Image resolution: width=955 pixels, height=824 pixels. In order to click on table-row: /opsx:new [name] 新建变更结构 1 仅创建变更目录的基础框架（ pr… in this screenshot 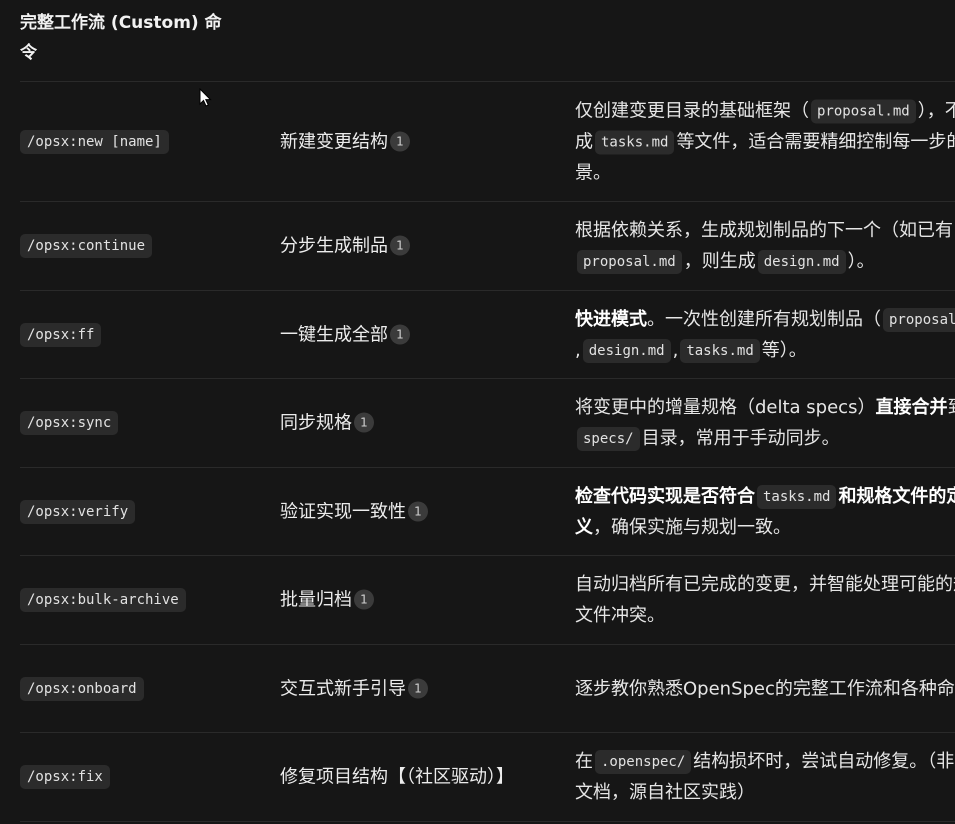, I will do `click(487, 142)`.